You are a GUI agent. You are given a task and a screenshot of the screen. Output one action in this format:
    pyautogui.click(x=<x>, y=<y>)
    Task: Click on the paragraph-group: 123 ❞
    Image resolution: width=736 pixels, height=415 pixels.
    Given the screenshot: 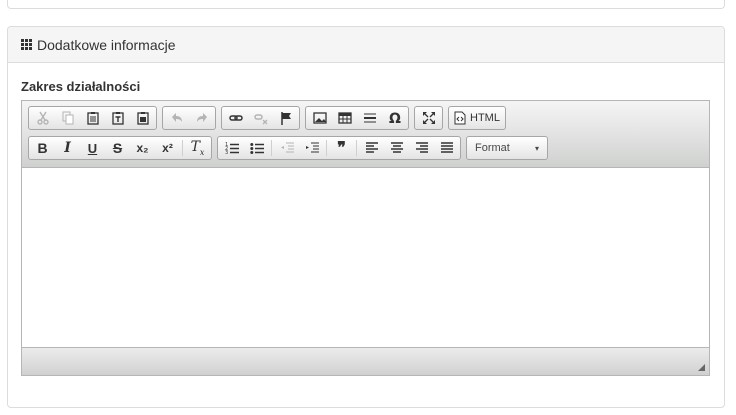 What is the action you would take?
    pyautogui.click(x=339, y=148)
    